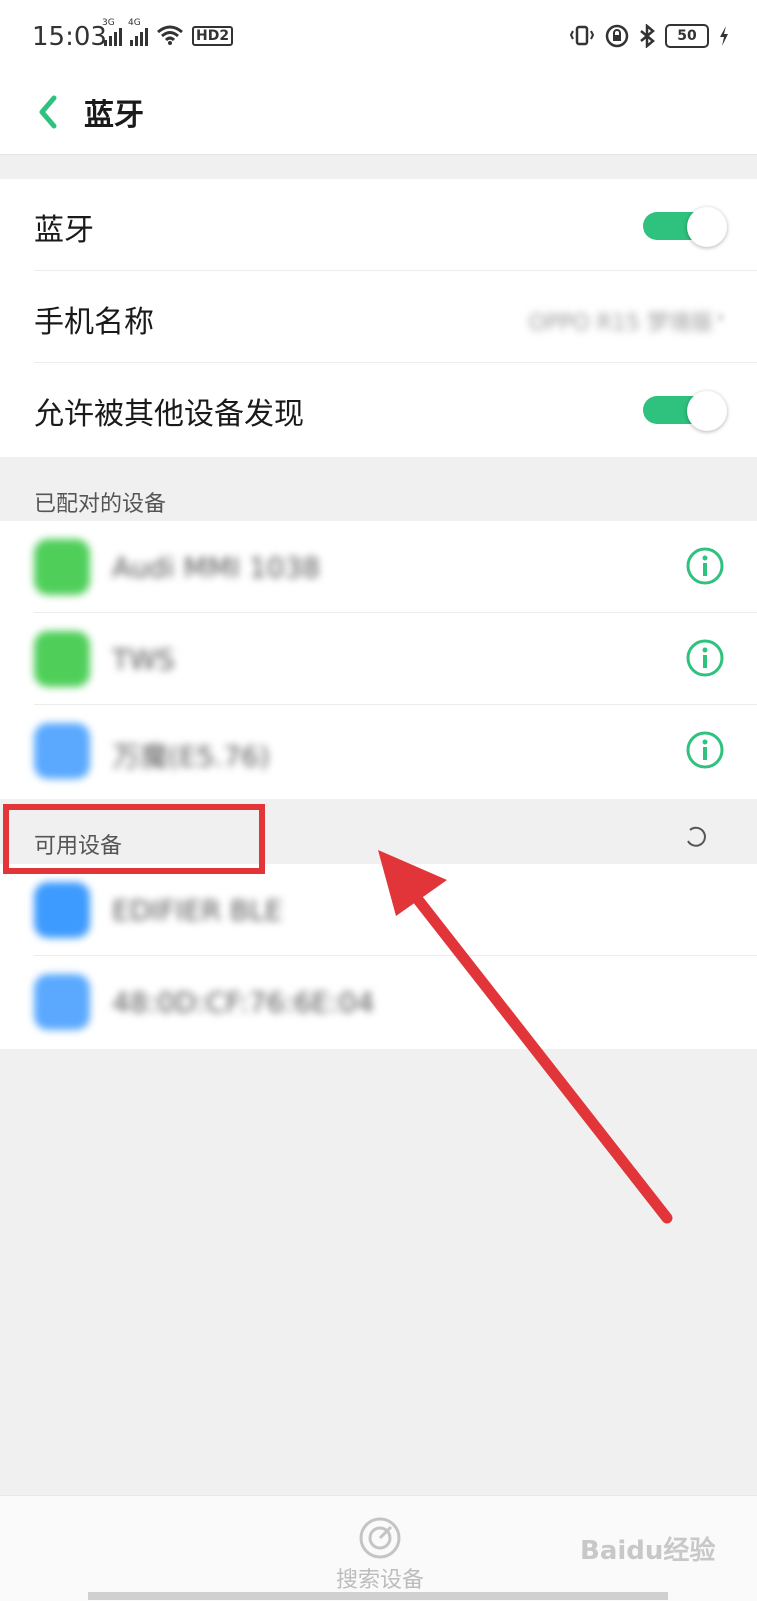  Describe the element at coordinates (687, 36) in the screenshot. I see `battery-icon: 50` at that location.